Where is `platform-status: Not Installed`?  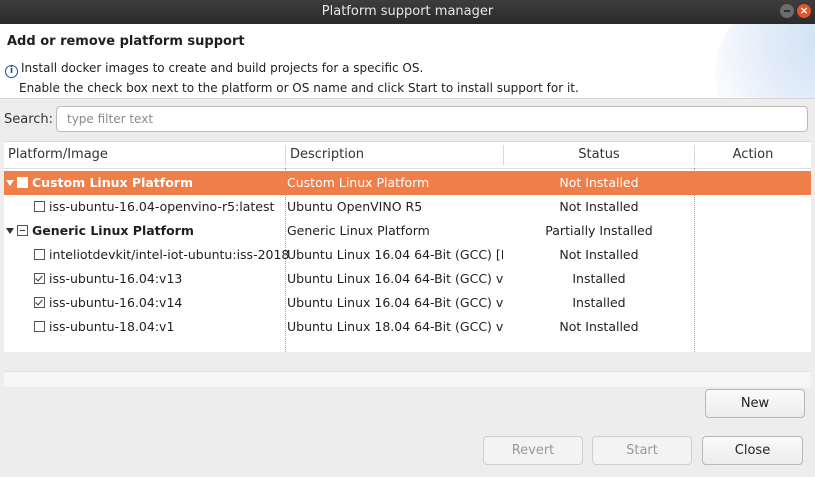 platform-status: Not Installed is located at coordinates (599, 182).